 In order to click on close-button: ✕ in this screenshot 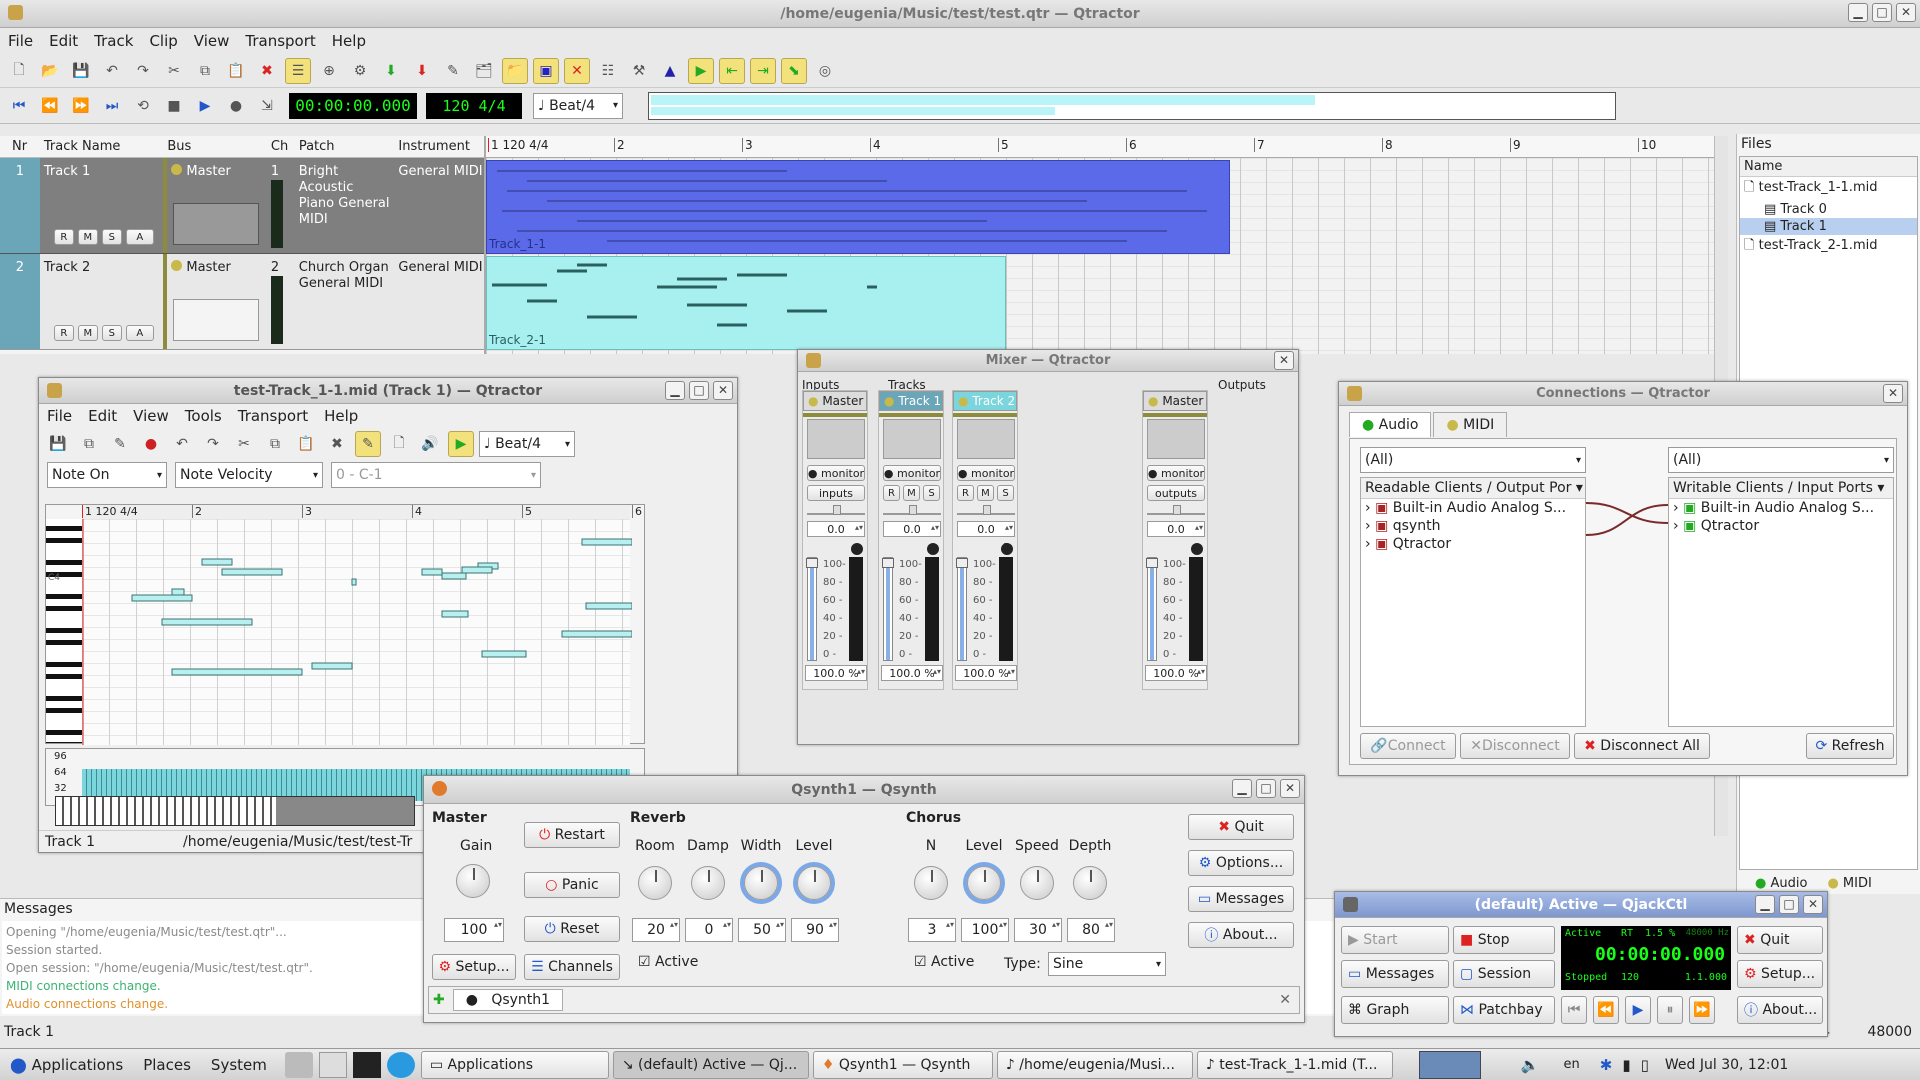, I will do `click(1284, 360)`.